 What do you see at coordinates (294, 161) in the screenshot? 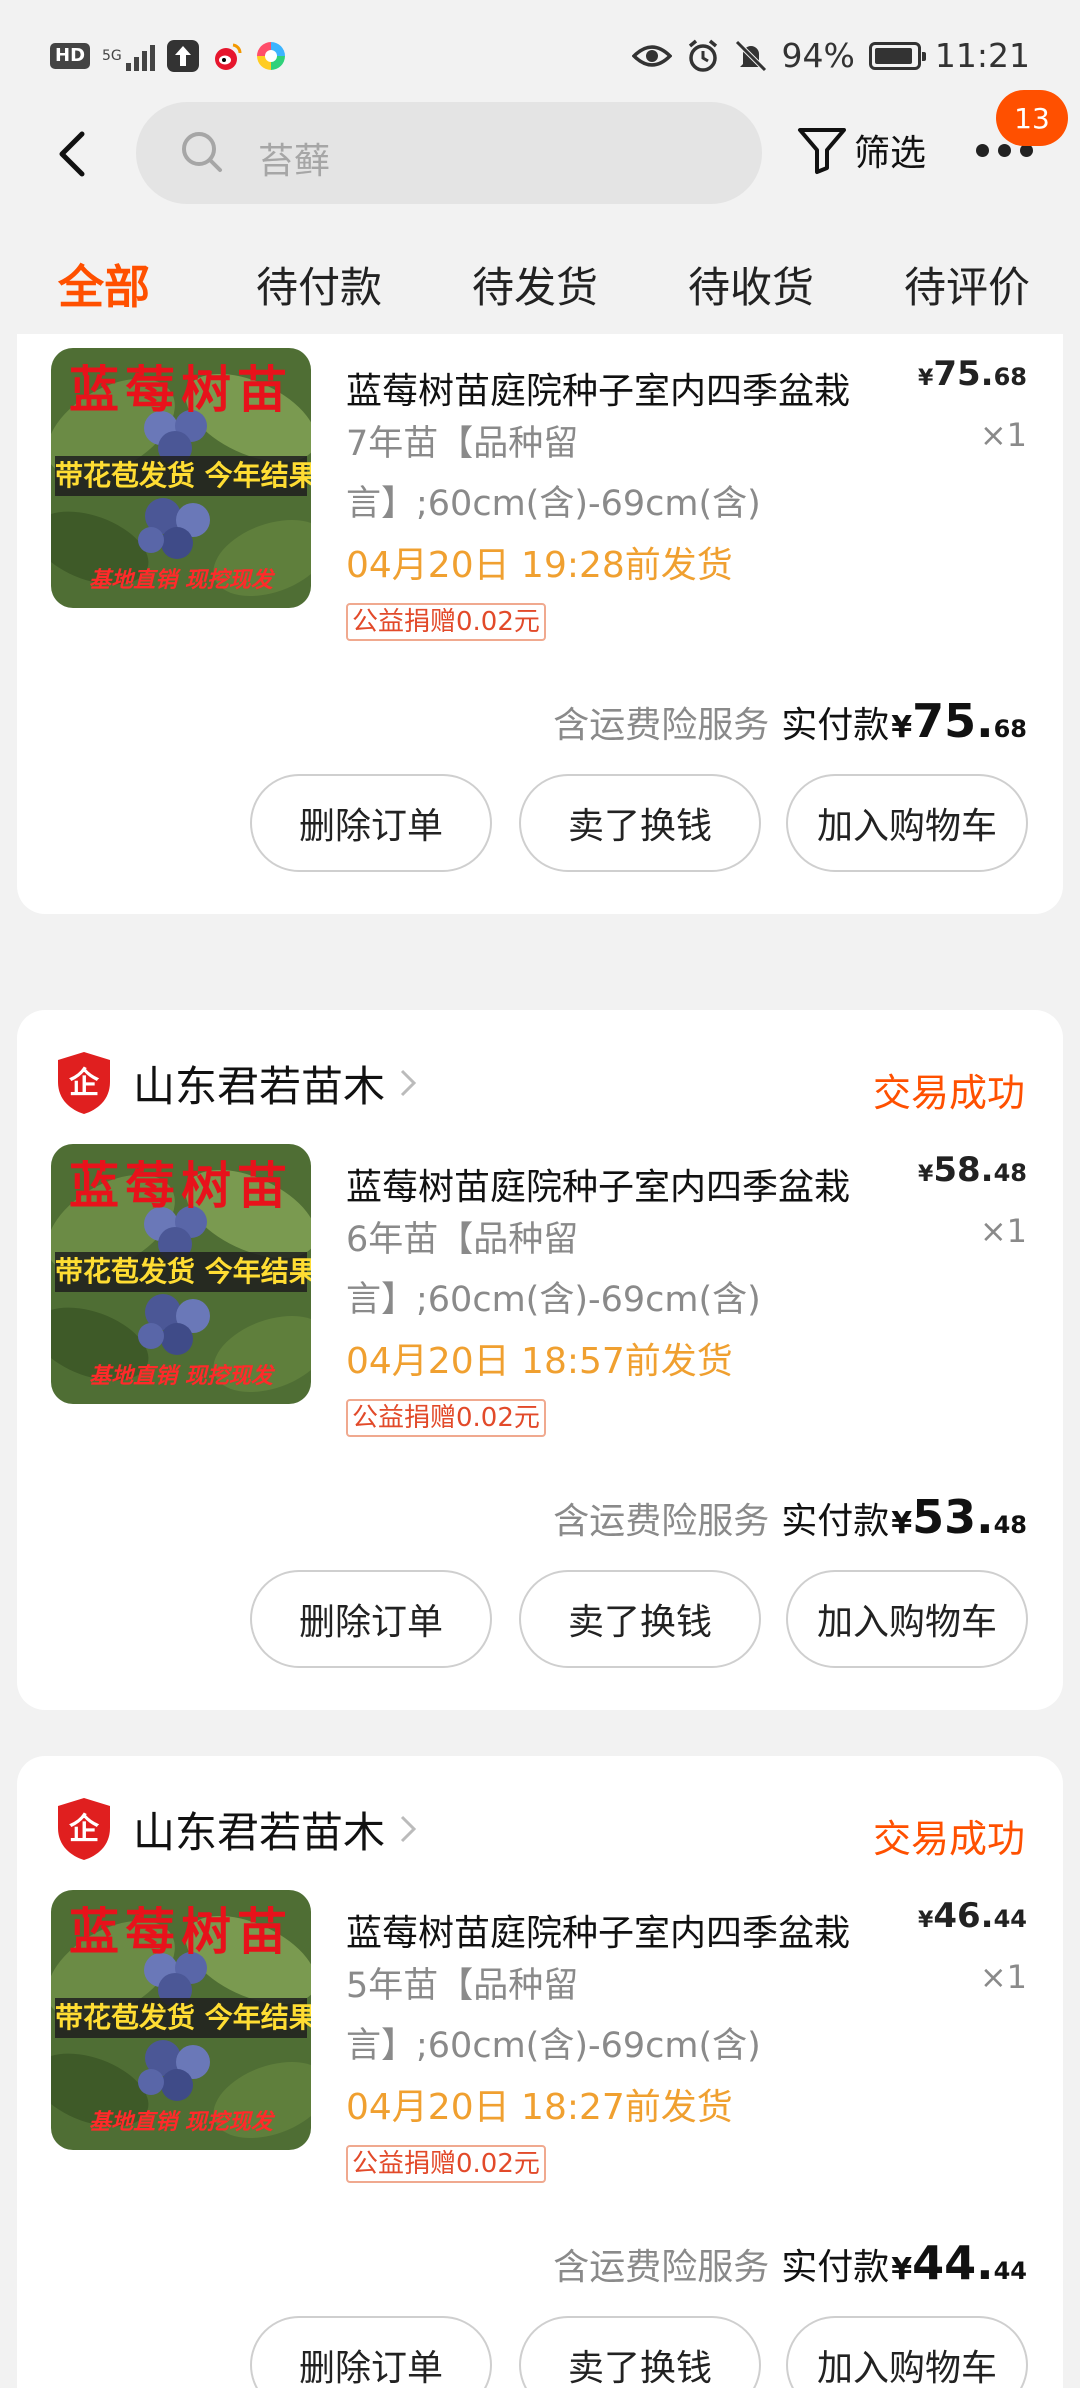
I see `search-placeholder: 苔藓` at bounding box center [294, 161].